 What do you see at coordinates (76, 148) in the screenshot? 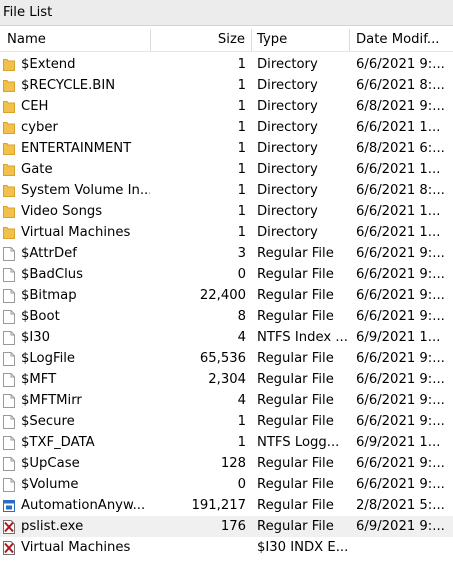
I see `row-name: ENTERTAINMENT` at bounding box center [76, 148].